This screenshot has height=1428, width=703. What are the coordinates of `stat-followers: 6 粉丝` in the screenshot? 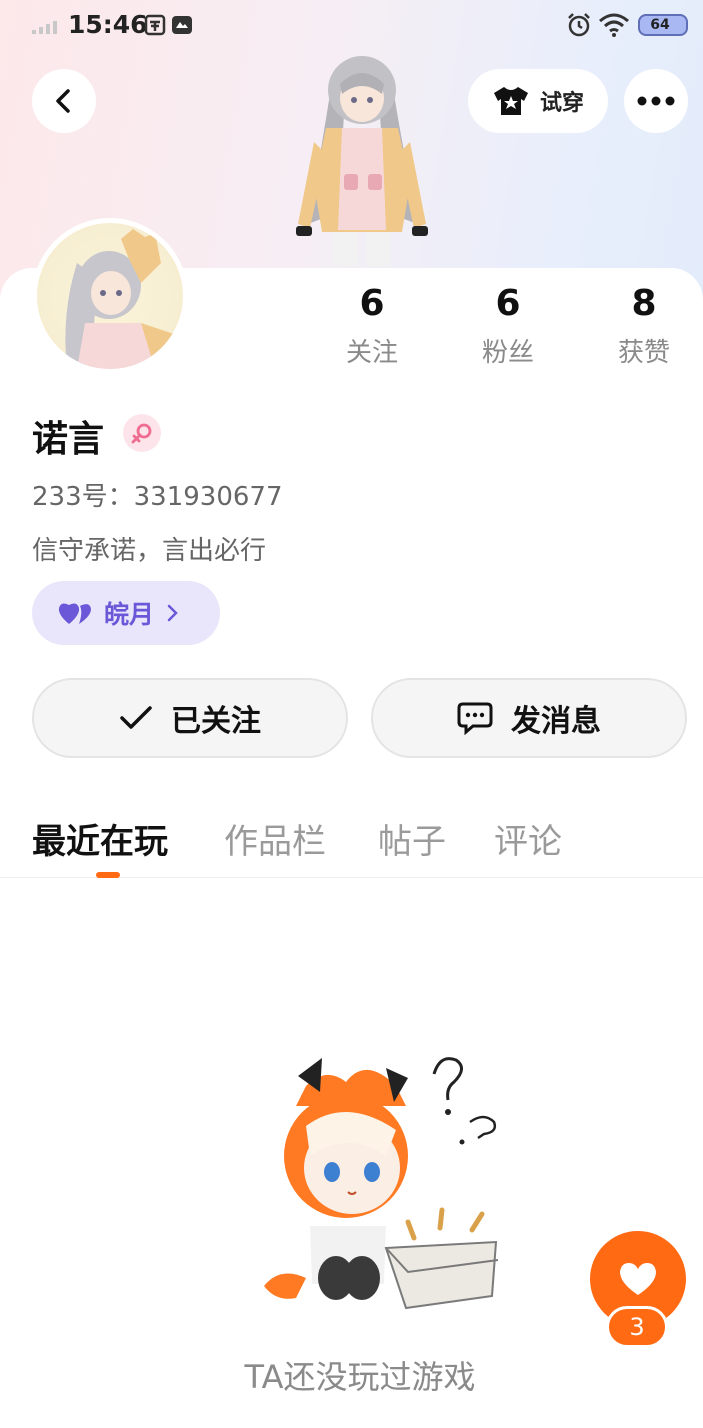 It's located at (508, 325).